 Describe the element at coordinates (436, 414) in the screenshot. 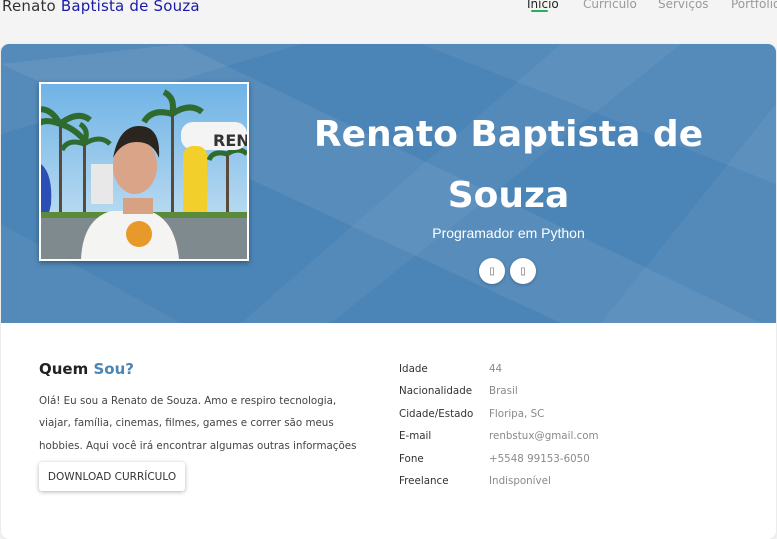

I see `info-label: Cidade/Estado` at that location.